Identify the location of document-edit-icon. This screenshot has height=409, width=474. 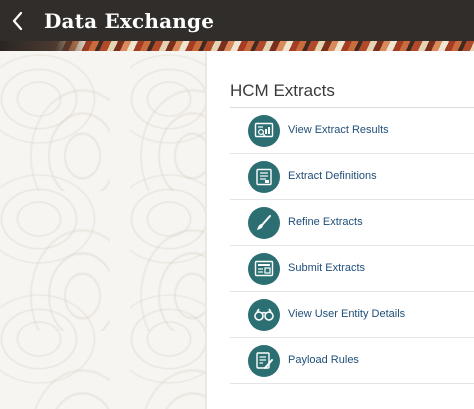
(264, 361).